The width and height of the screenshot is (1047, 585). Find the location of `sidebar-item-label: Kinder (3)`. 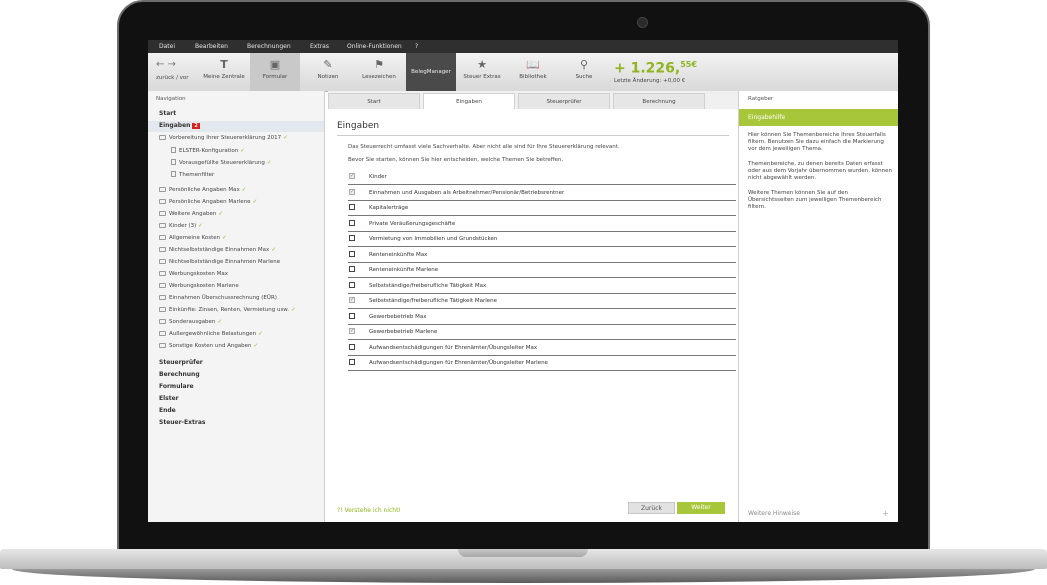

sidebar-item-label: Kinder (3) is located at coordinates (183, 226).